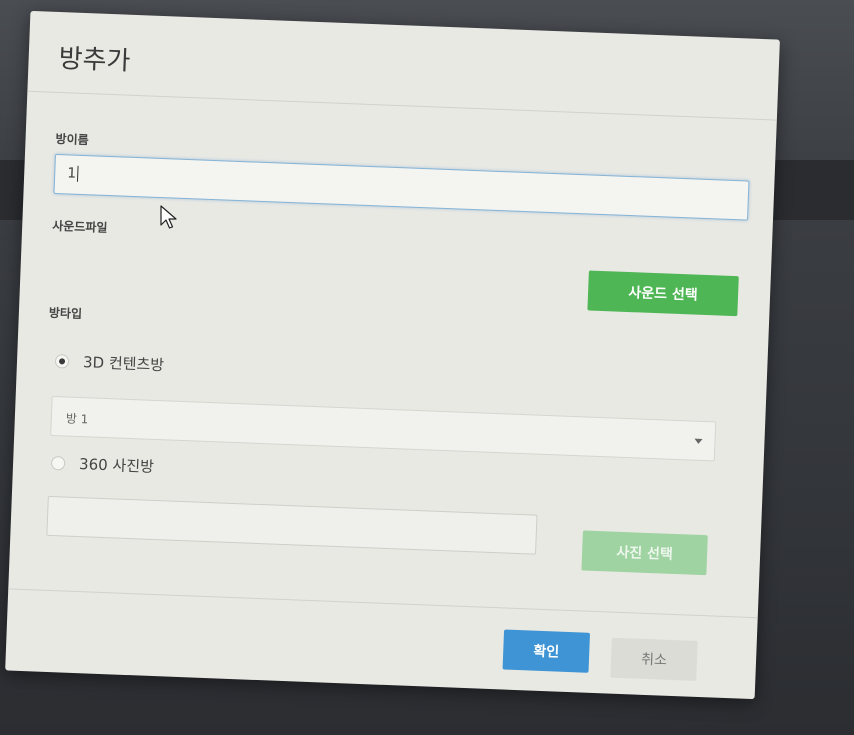 The height and width of the screenshot is (735, 854). What do you see at coordinates (546, 651) in the screenshot?
I see `confirm-button: 확인` at bounding box center [546, 651].